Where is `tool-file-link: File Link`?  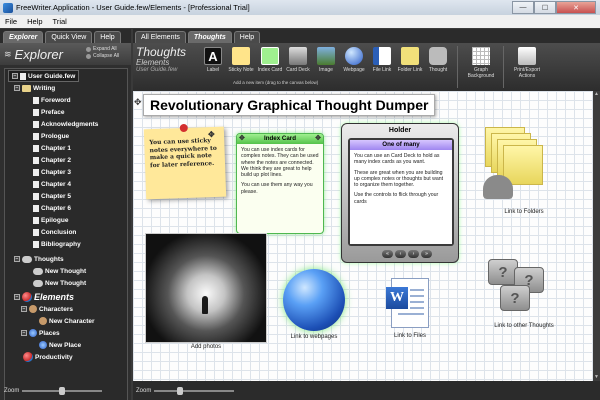 tool-file-link: File Link is located at coordinates (382, 60).